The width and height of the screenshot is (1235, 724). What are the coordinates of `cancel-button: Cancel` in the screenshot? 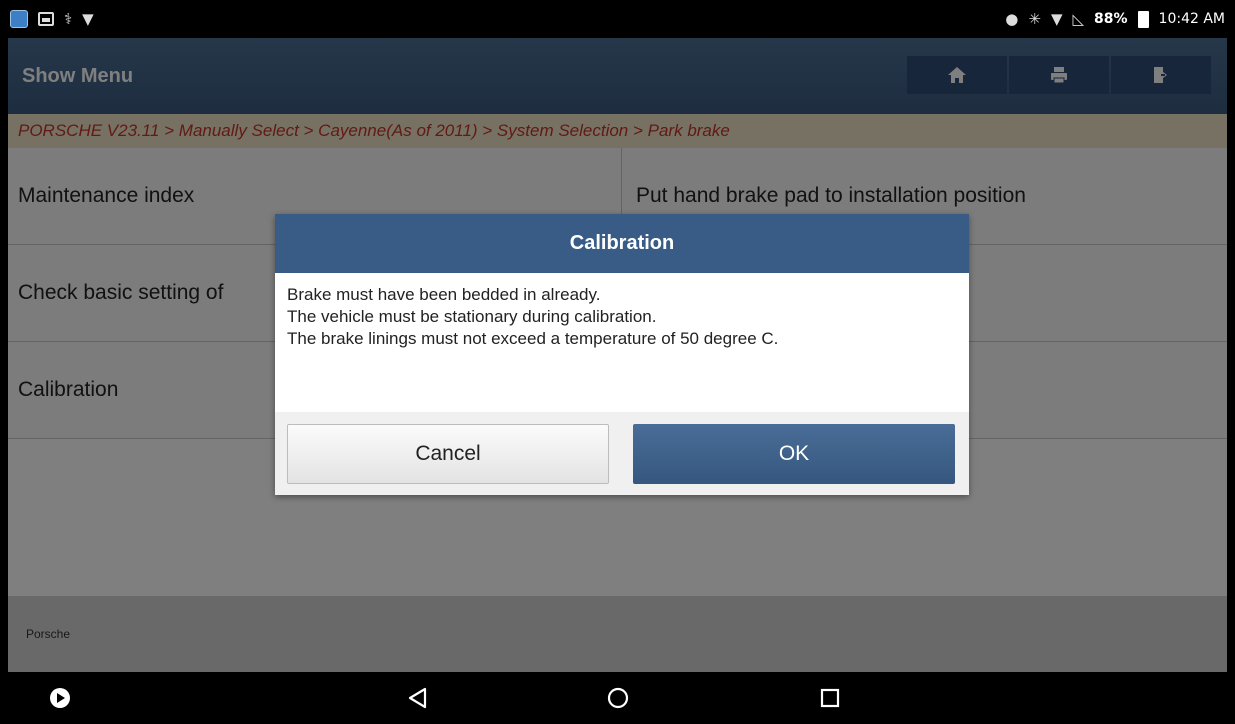 It's located at (448, 454).